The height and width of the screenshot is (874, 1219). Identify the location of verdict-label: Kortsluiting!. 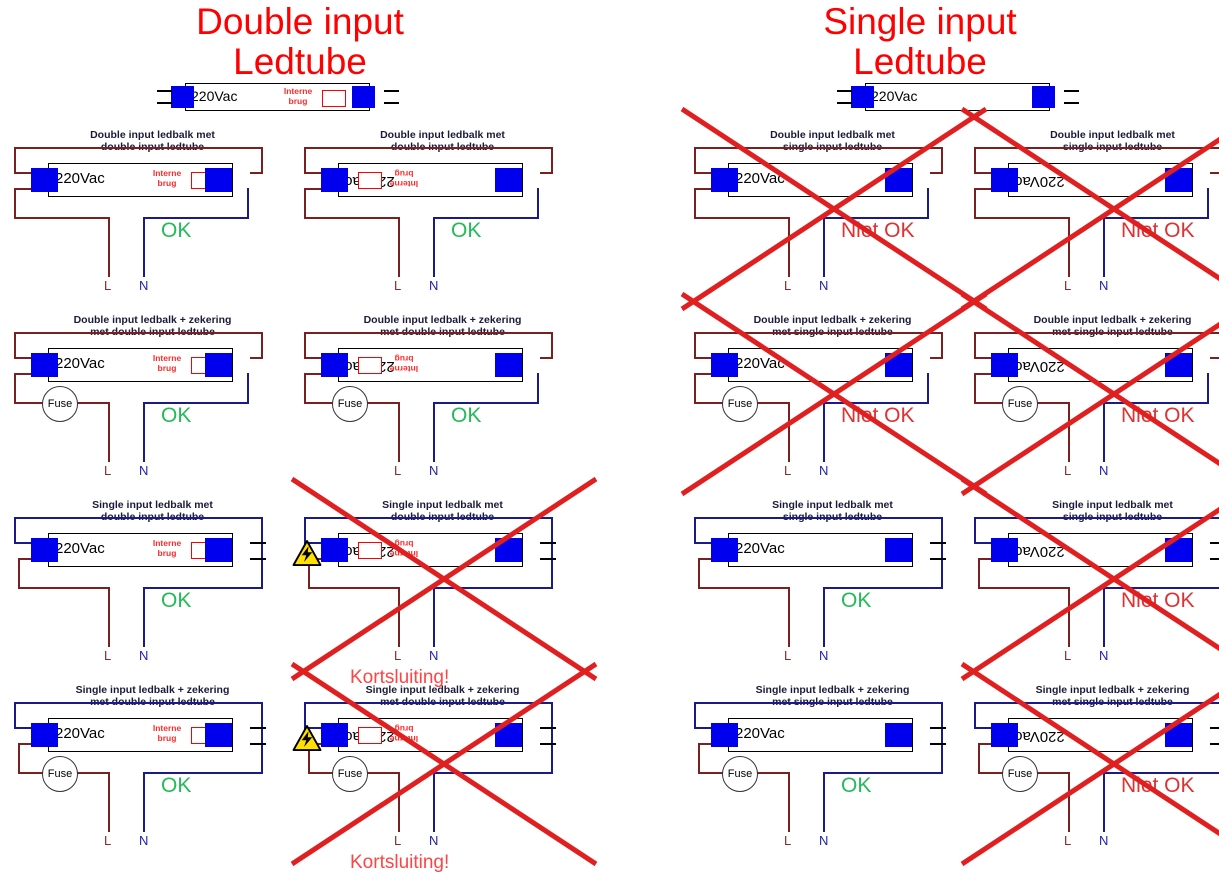
(400, 862).